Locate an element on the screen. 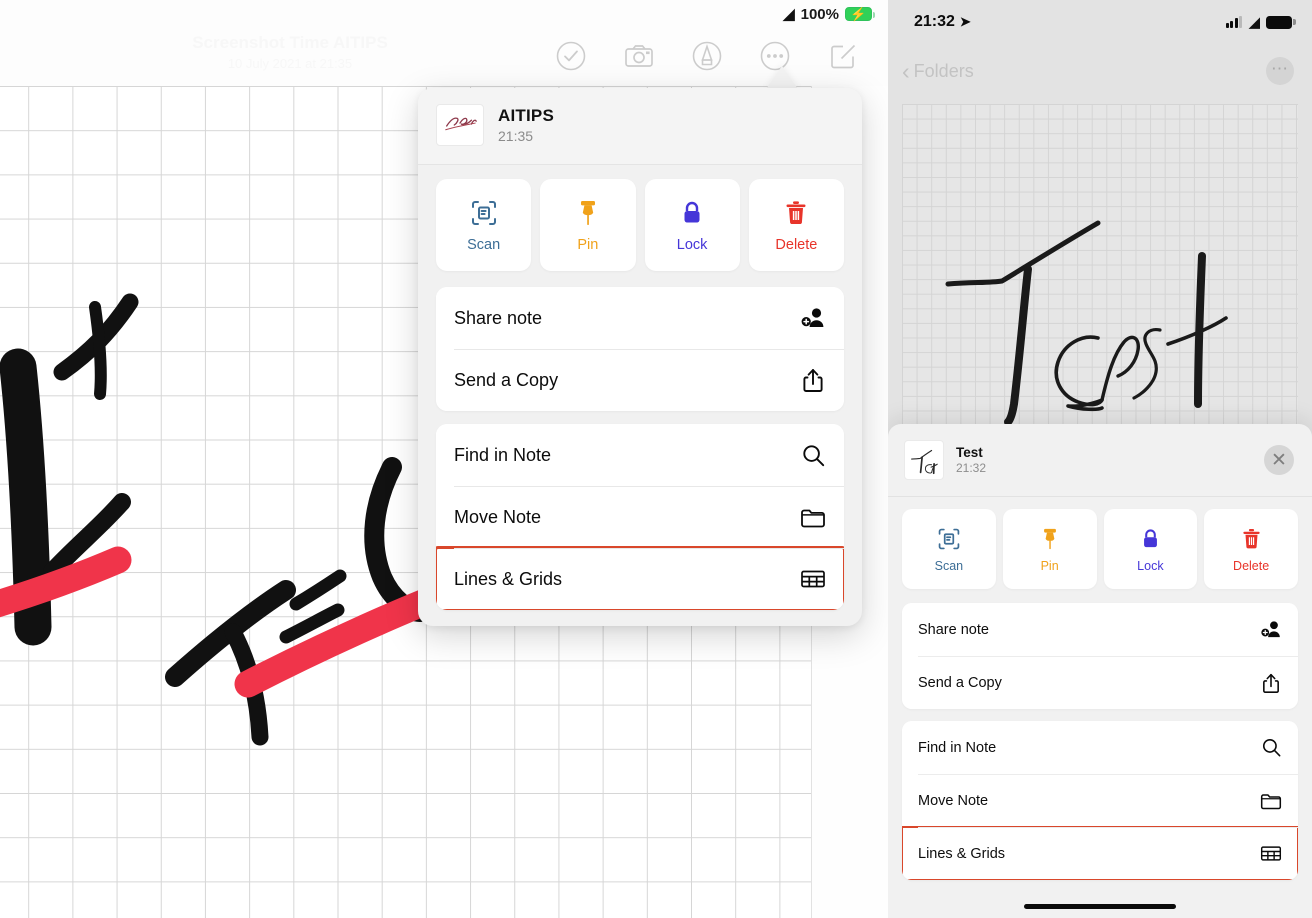  iphone-time-label: 21:32 is located at coordinates (934, 21).